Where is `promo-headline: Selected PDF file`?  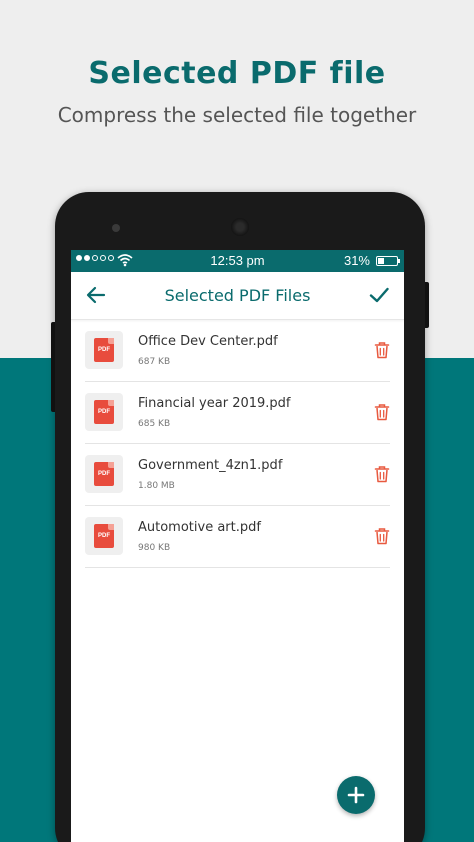 promo-headline: Selected PDF file is located at coordinates (237, 73).